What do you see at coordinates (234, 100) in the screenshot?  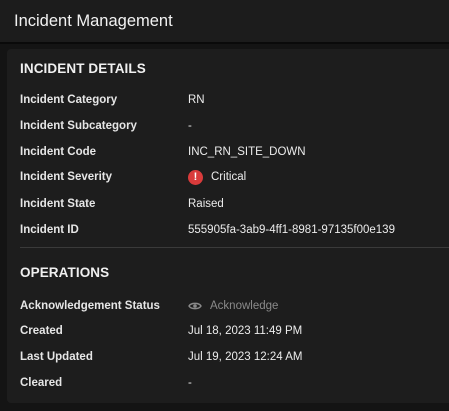 I see `row-incident-category: Incident Category RN` at bounding box center [234, 100].